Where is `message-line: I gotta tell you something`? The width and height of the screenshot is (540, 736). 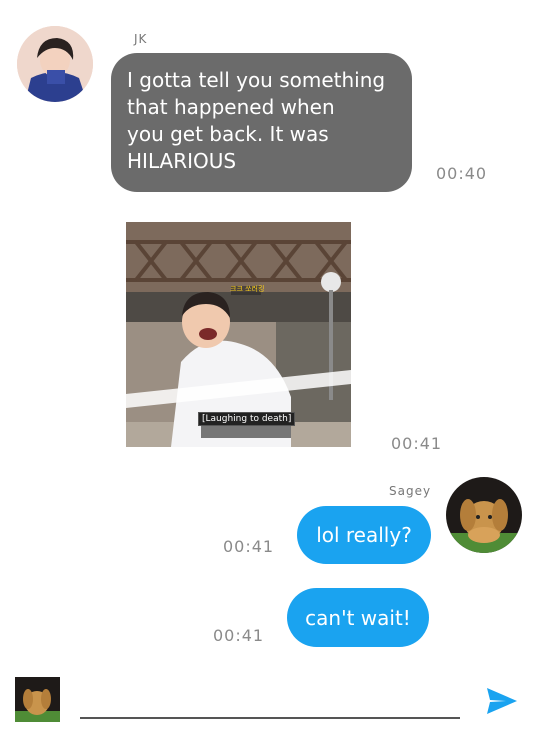
message-line: I gotta tell you something is located at coordinates (256, 80).